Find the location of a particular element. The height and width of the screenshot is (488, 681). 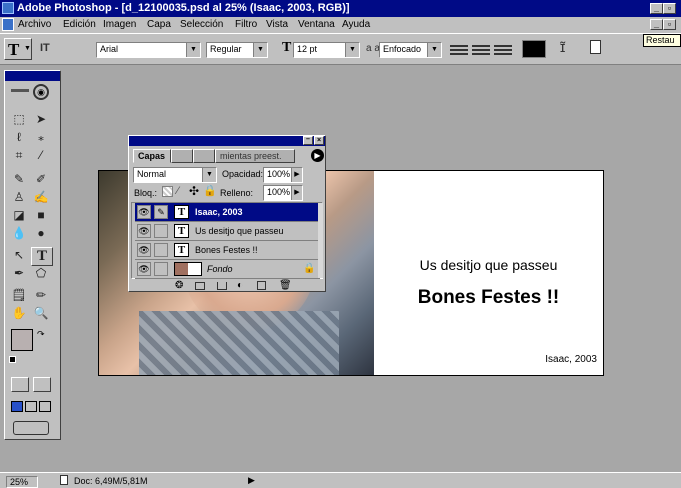

brush-tool-icon: ✐ is located at coordinates (41, 179).